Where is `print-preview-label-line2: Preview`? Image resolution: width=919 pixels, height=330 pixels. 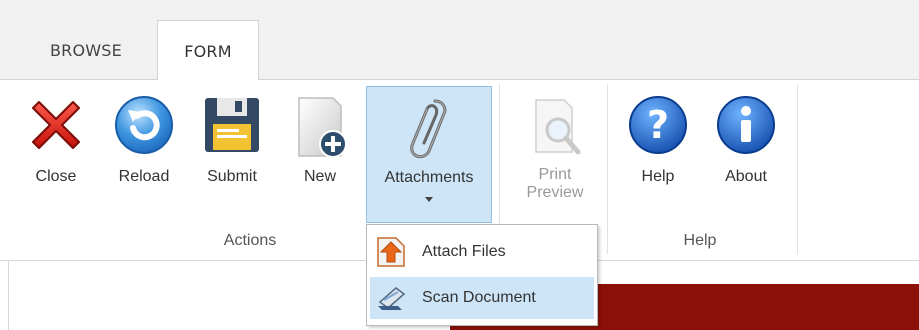
print-preview-label-line2: Preview is located at coordinates (555, 192).